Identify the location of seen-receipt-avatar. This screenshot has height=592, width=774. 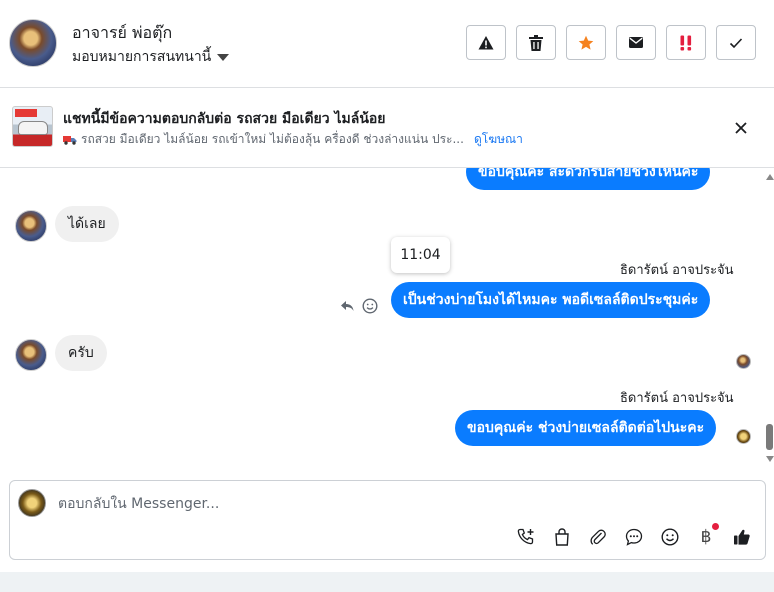
(743, 361).